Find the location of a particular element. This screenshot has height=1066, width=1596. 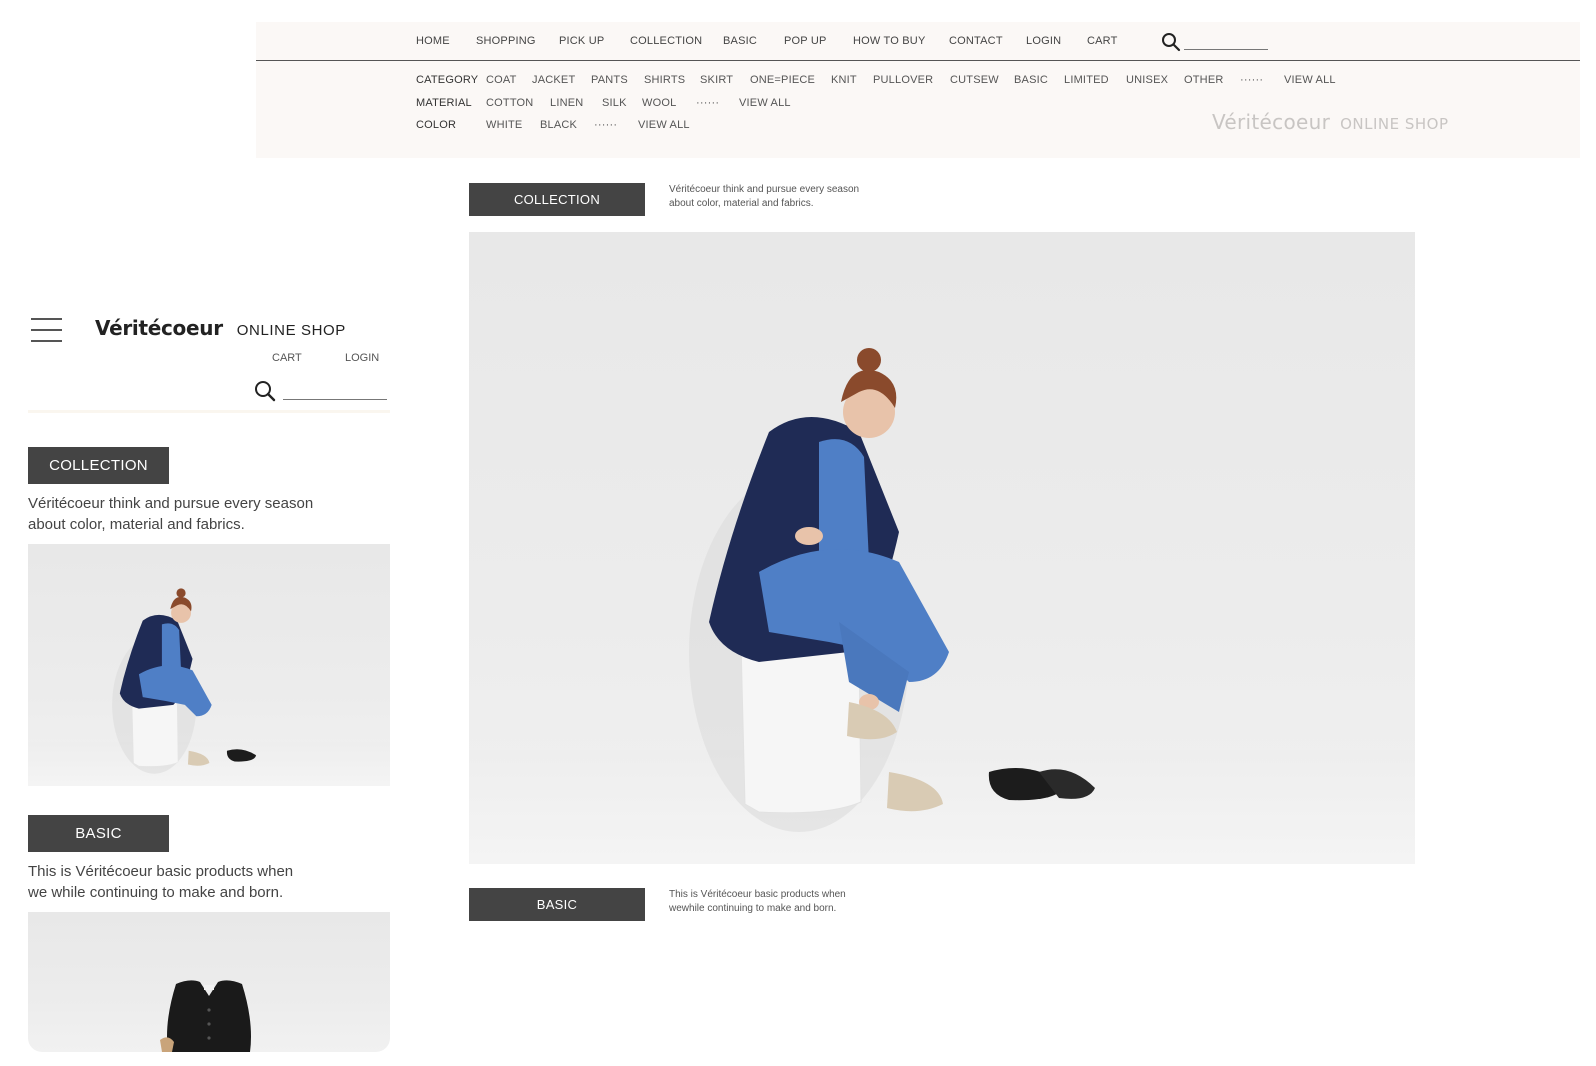

collection-desc-line2: about color, material and fabrics. is located at coordinates (741, 203).